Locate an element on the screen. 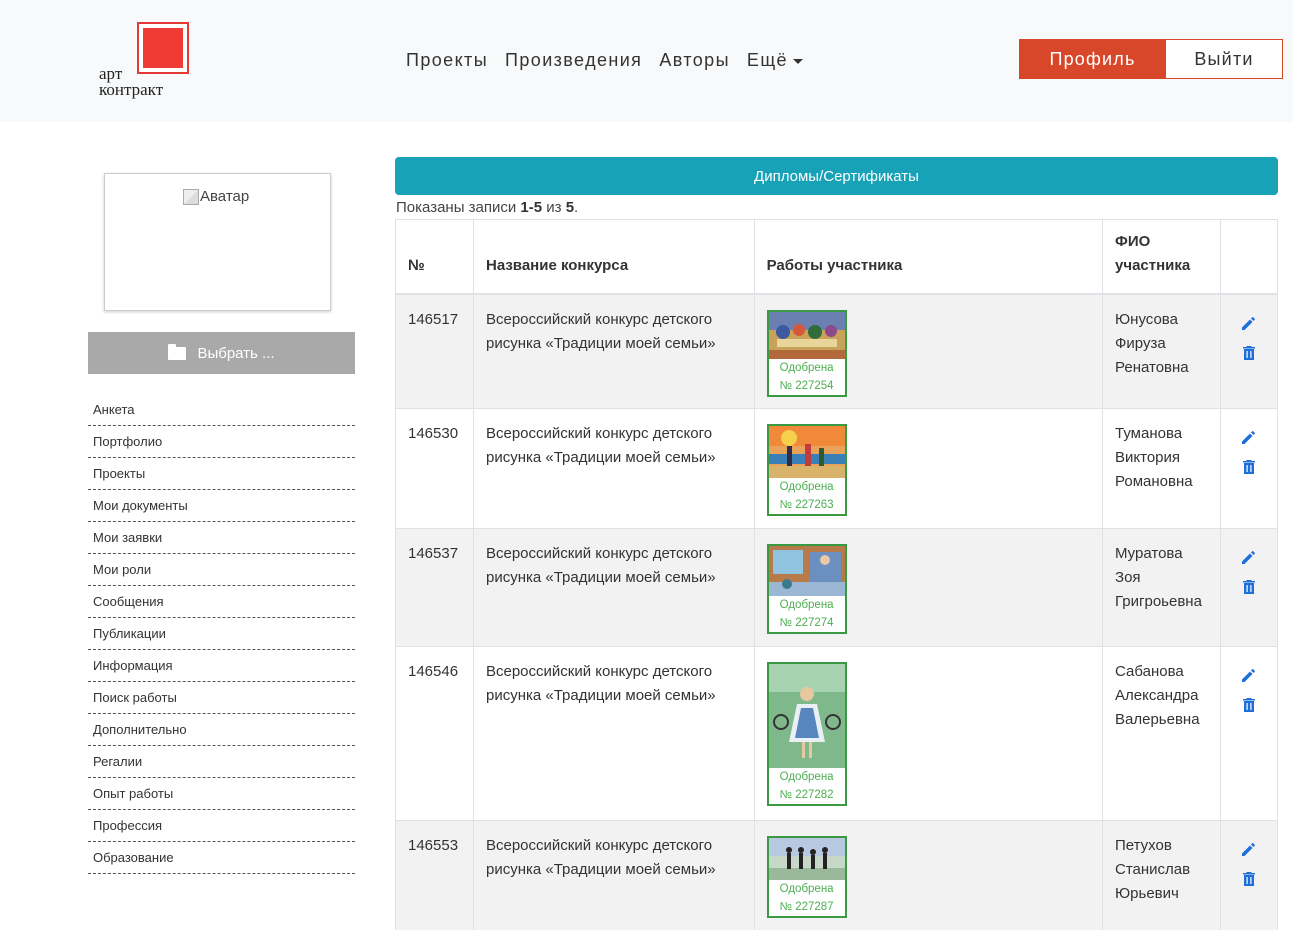  column-header-contest: Название конкурса is located at coordinates (613, 257).